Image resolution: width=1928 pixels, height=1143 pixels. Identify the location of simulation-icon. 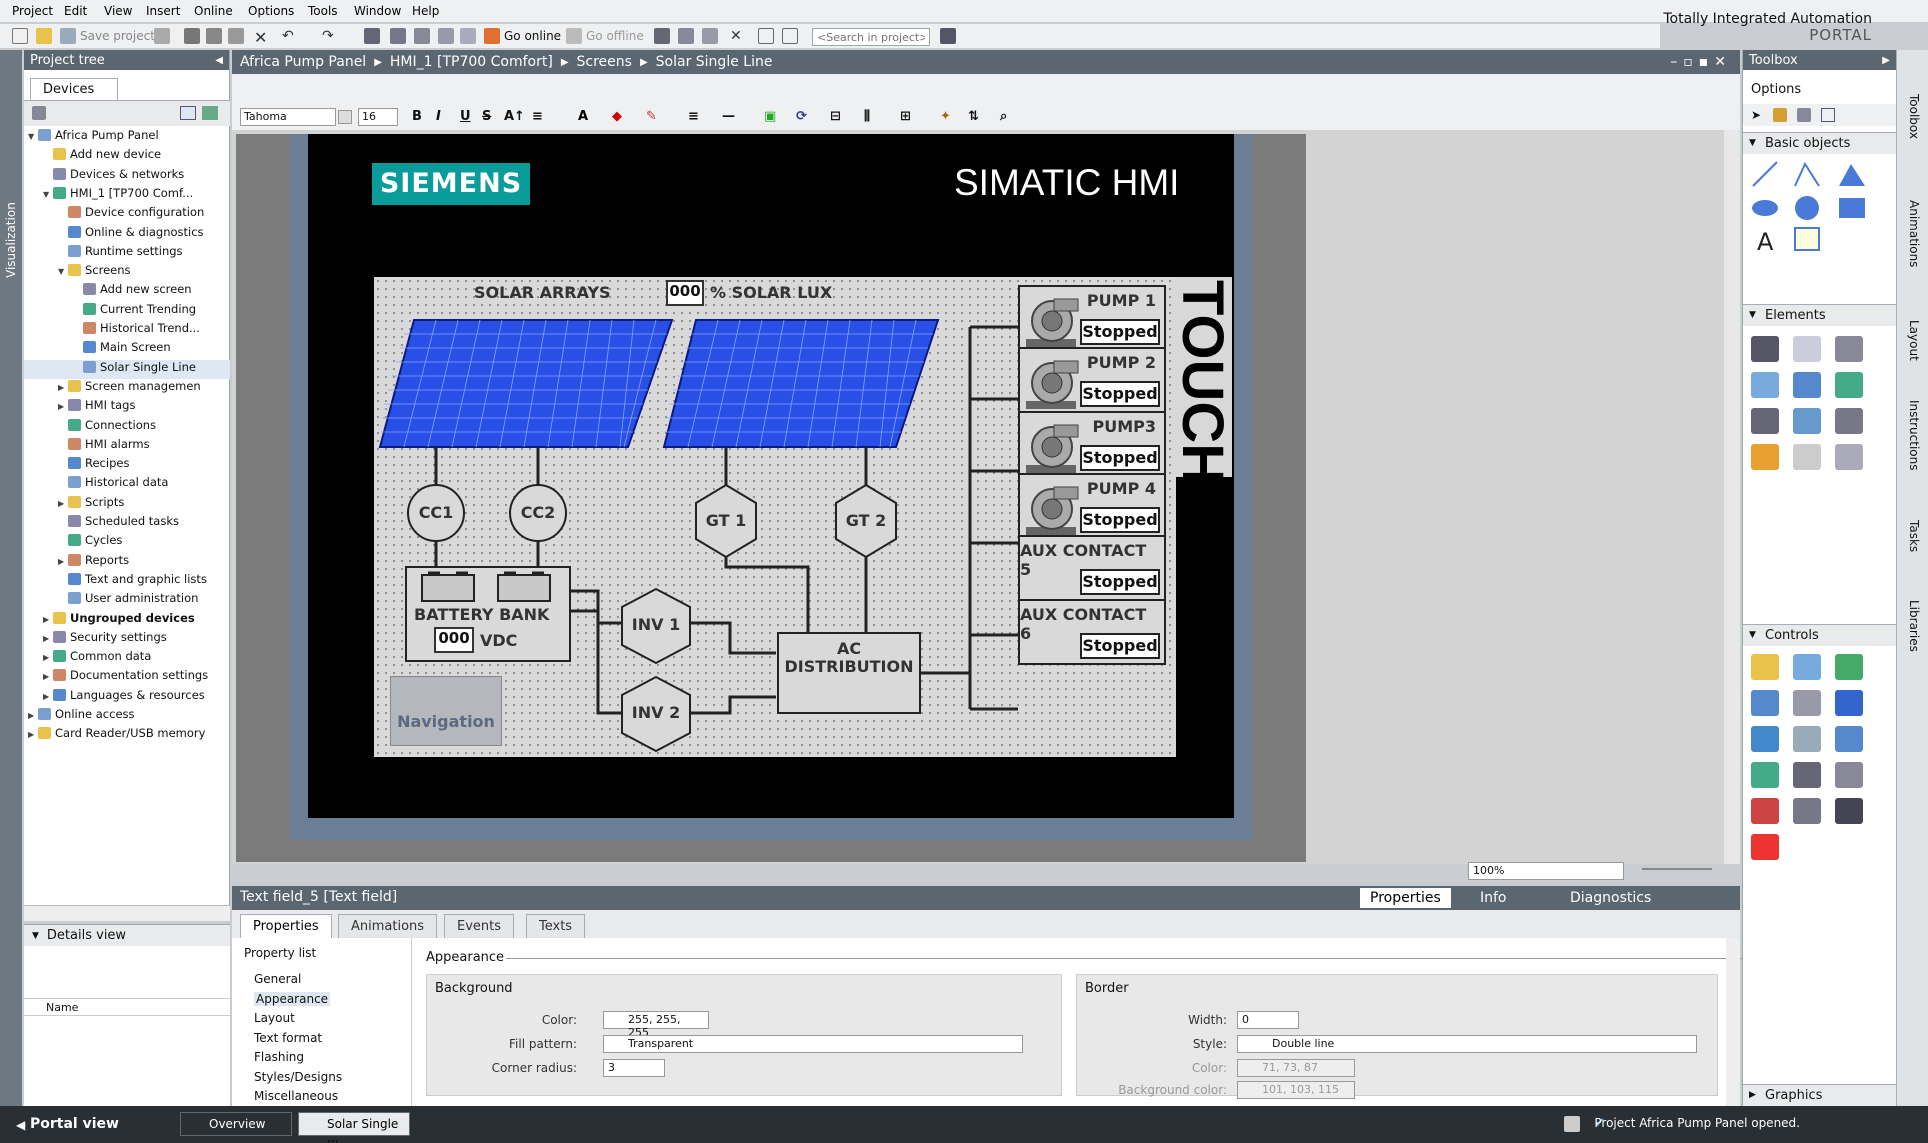
(446, 36).